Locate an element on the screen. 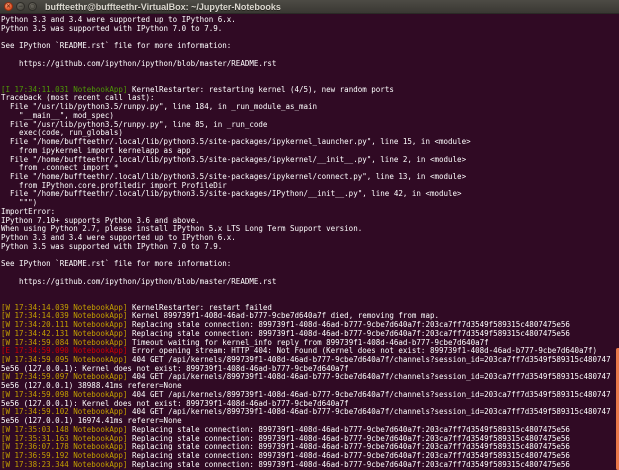  minimize-icon: − is located at coordinates (20, 6).